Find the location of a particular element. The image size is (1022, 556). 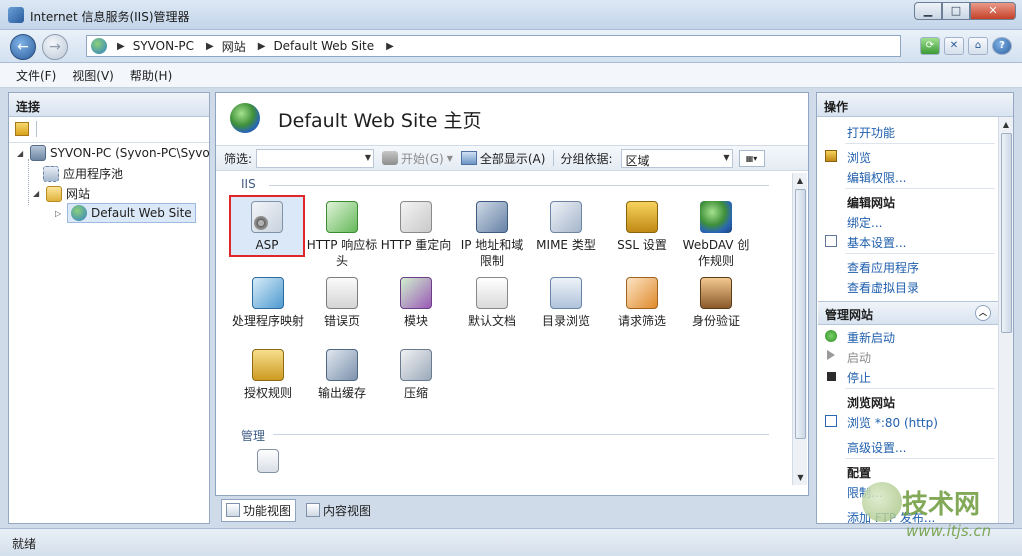

filter-bar: 筛选: ▼ 开始(G) ▼ 全部显示(A) 分组依据: 区域 ▼ ▦▾ is located at coordinates (512, 158).